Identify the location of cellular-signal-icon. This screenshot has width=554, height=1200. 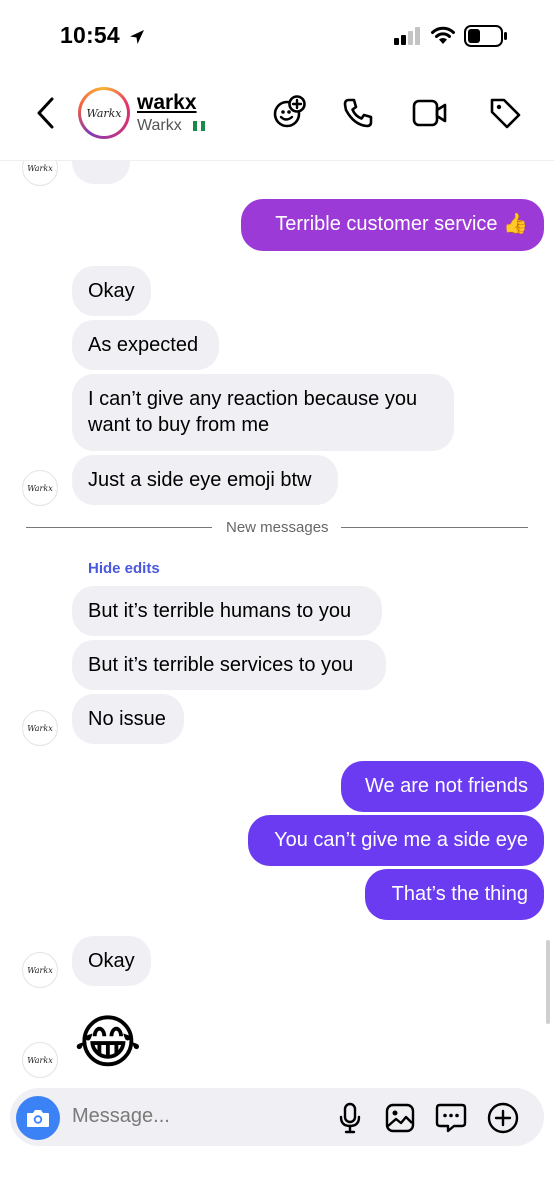
(407, 36).